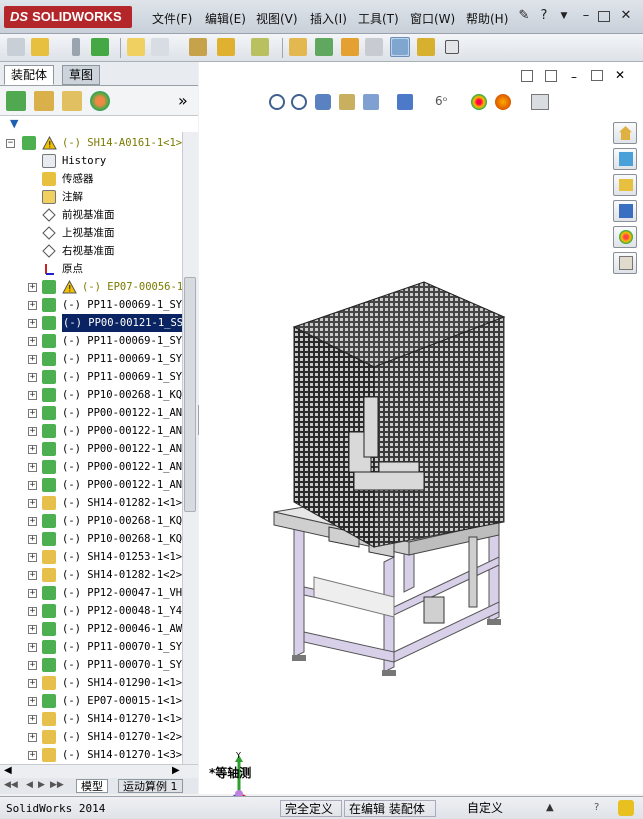 The height and width of the screenshot is (819, 643). What do you see at coordinates (136, 47) in the screenshot?
I see `insert-component-button` at bounding box center [136, 47].